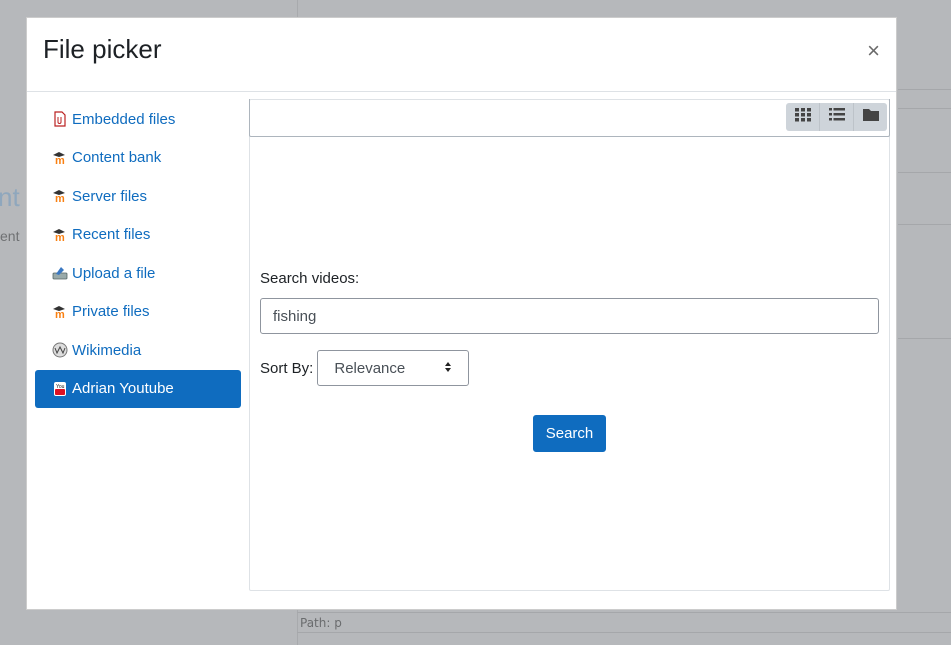 This screenshot has width=951, height=645. Describe the element at coordinates (873, 51) in the screenshot. I see `close-button: ×` at that location.